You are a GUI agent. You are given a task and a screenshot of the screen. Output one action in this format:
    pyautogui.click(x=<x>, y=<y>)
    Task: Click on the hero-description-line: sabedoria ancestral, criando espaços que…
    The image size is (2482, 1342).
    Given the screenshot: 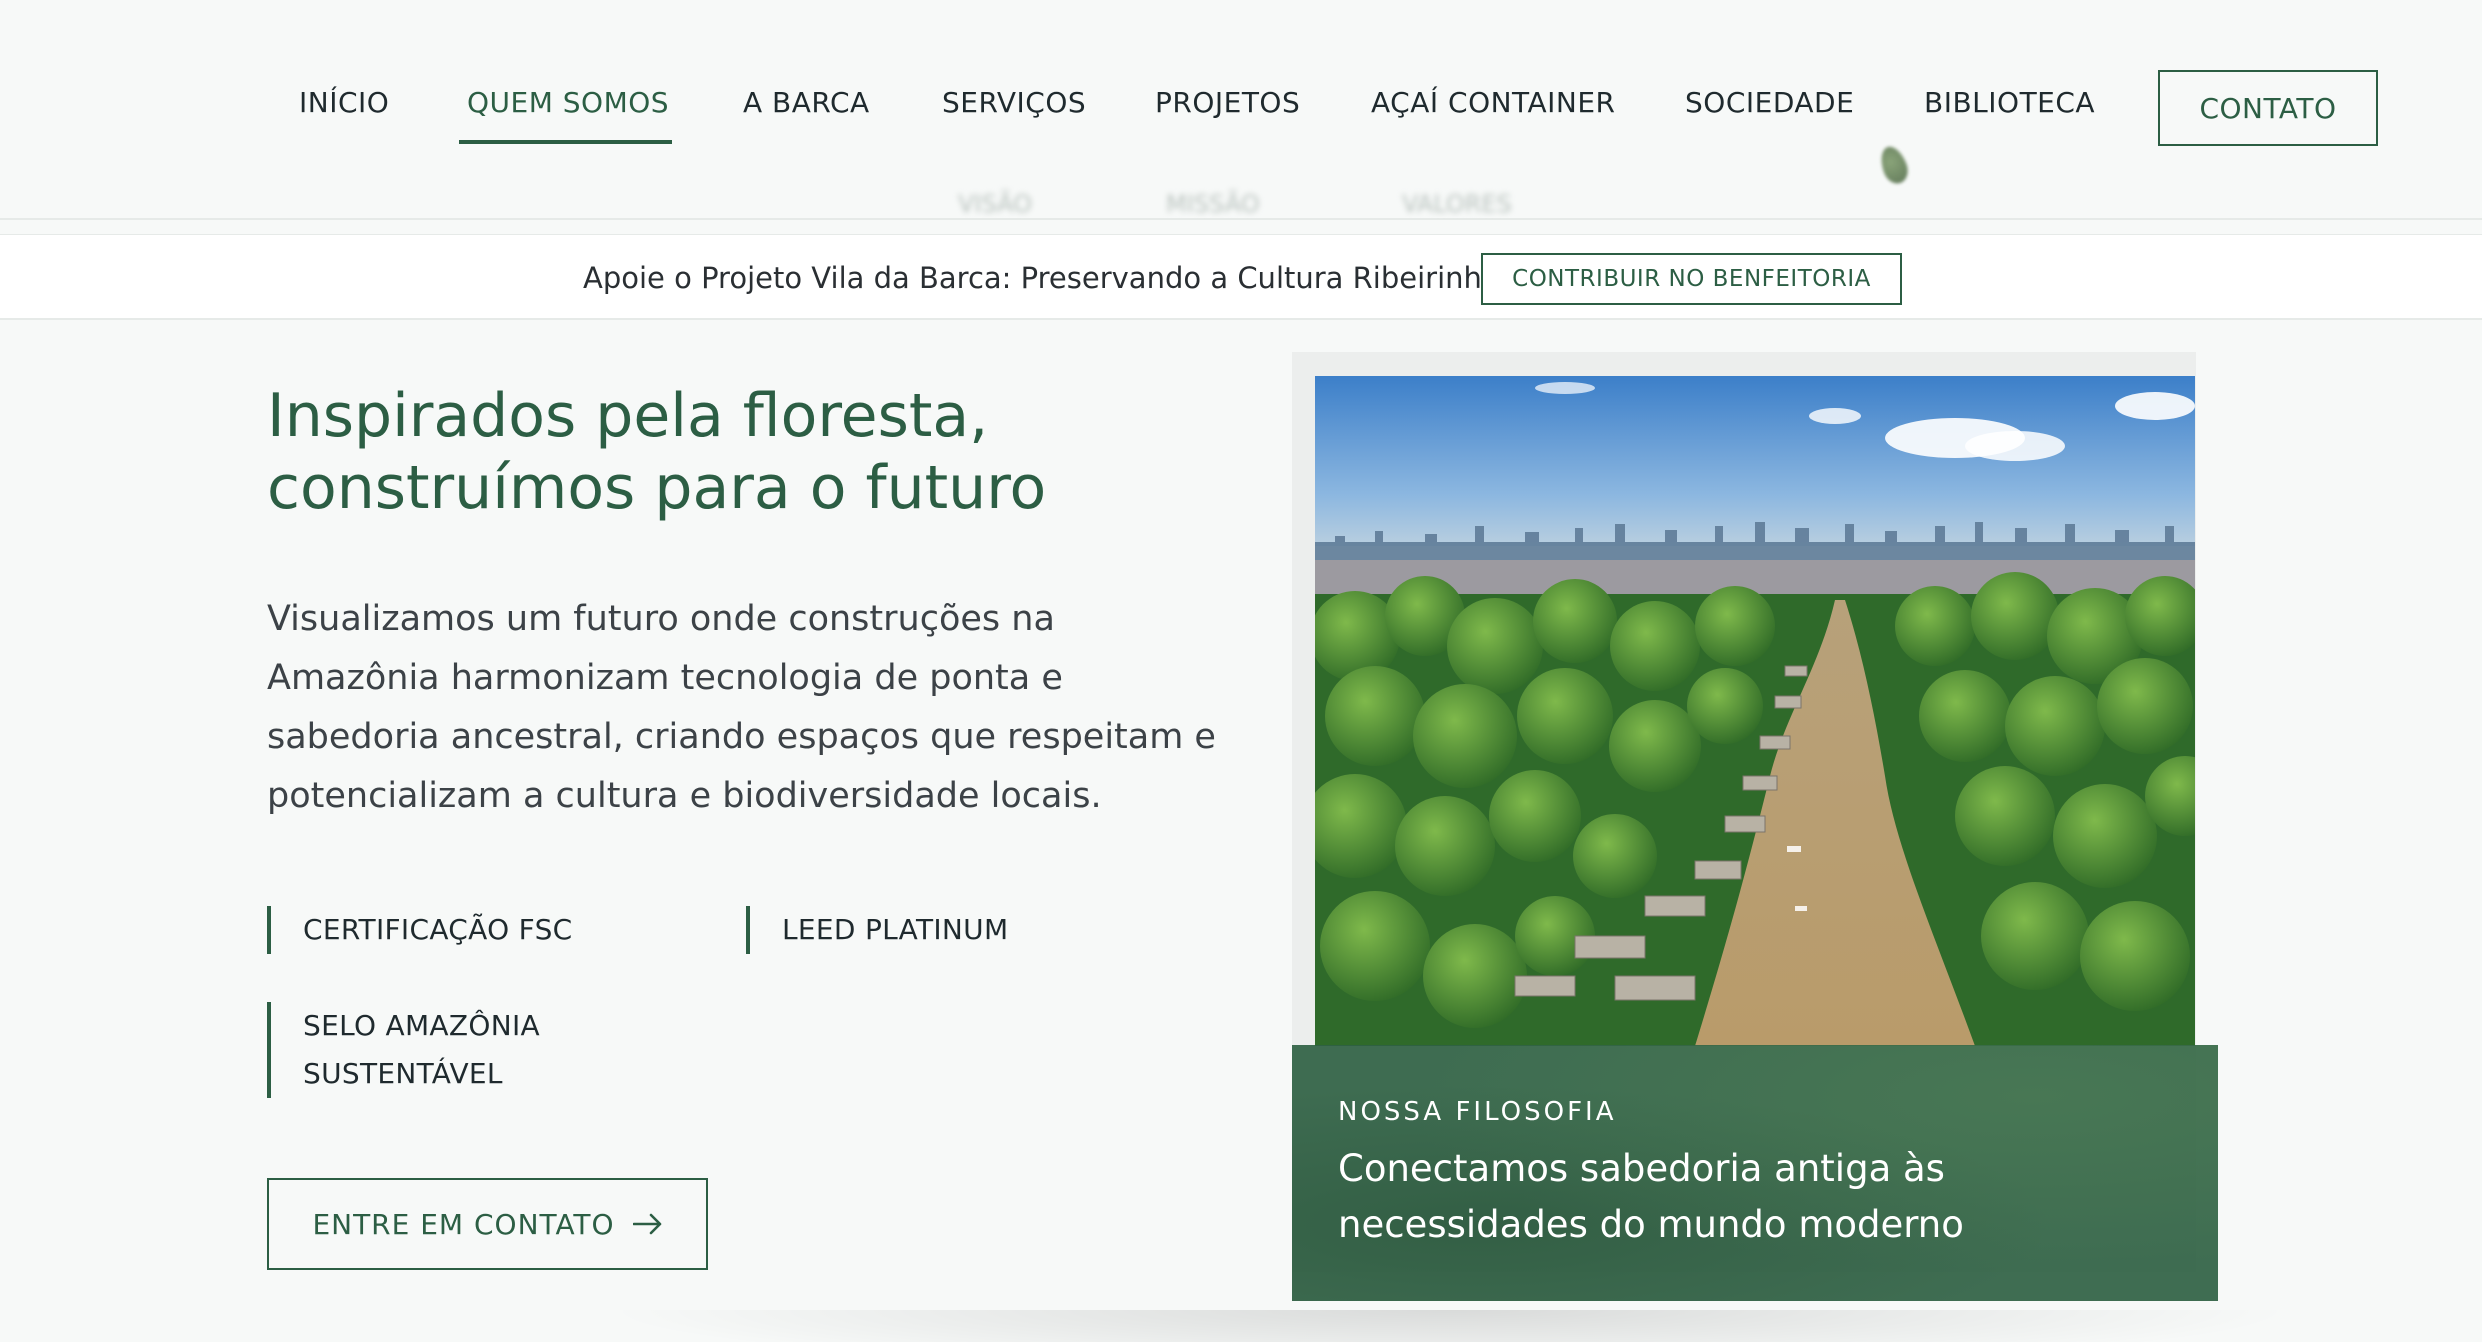 What is the action you would take?
    pyautogui.click(x=741, y=737)
    